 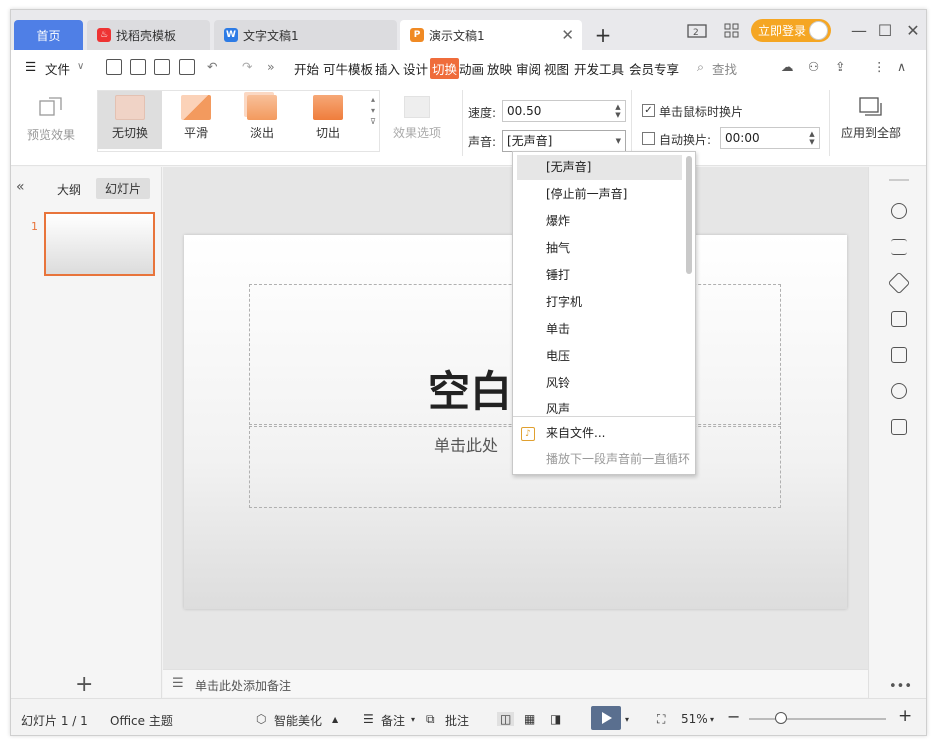 What do you see at coordinates (262, 120) in the screenshot?
I see `transition-fade: 淡出` at bounding box center [262, 120].